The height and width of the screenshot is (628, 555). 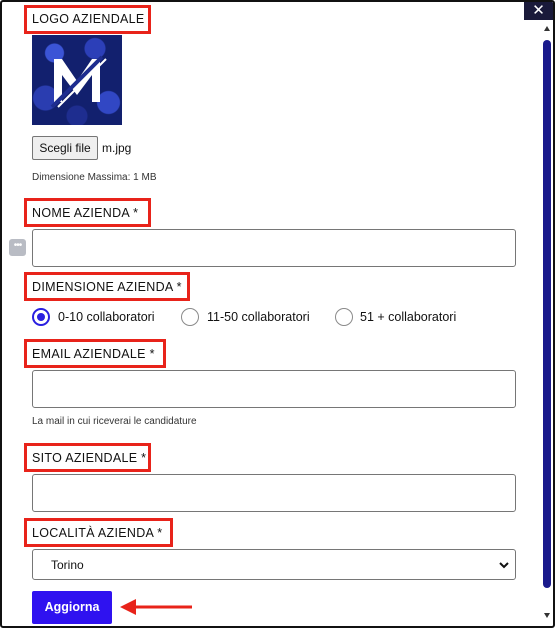 What do you see at coordinates (67, 565) in the screenshot?
I see `company-location-value: Torino` at bounding box center [67, 565].